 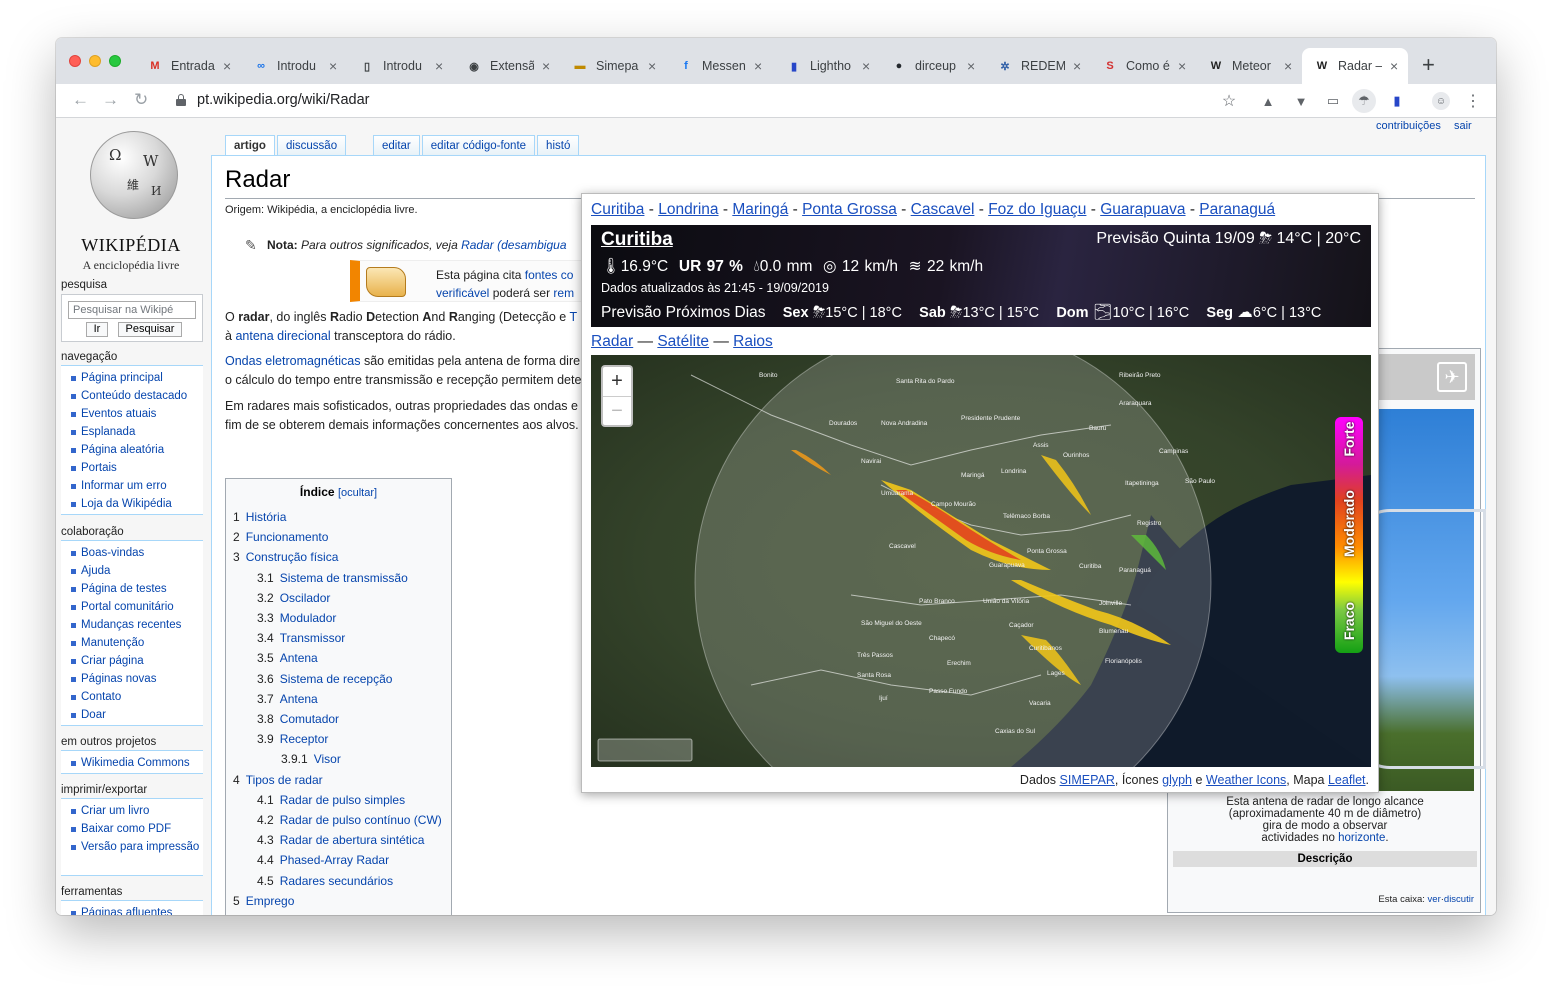 What do you see at coordinates (637, 240) in the screenshot?
I see `city-name-link: Curitiba` at bounding box center [637, 240].